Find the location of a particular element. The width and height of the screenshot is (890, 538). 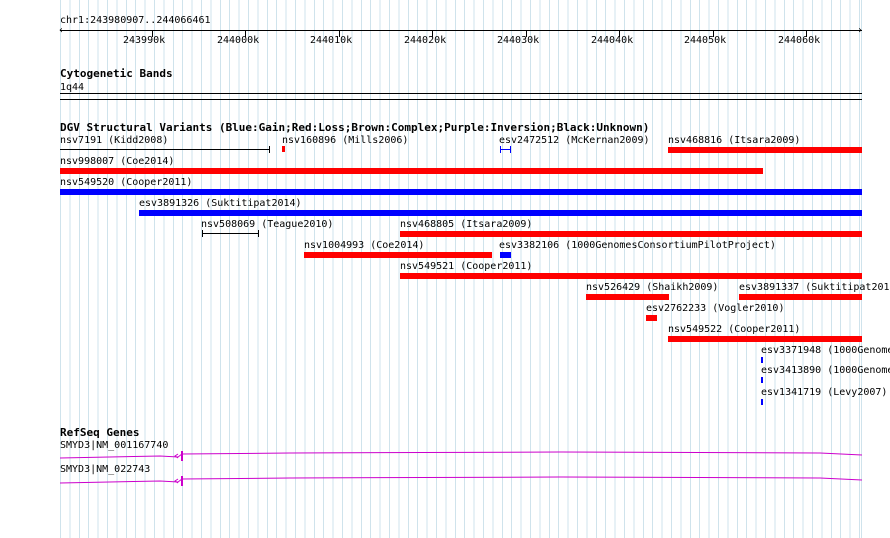

variant-label: nsv1004993 (Coe2014) is located at coordinates (364, 245).